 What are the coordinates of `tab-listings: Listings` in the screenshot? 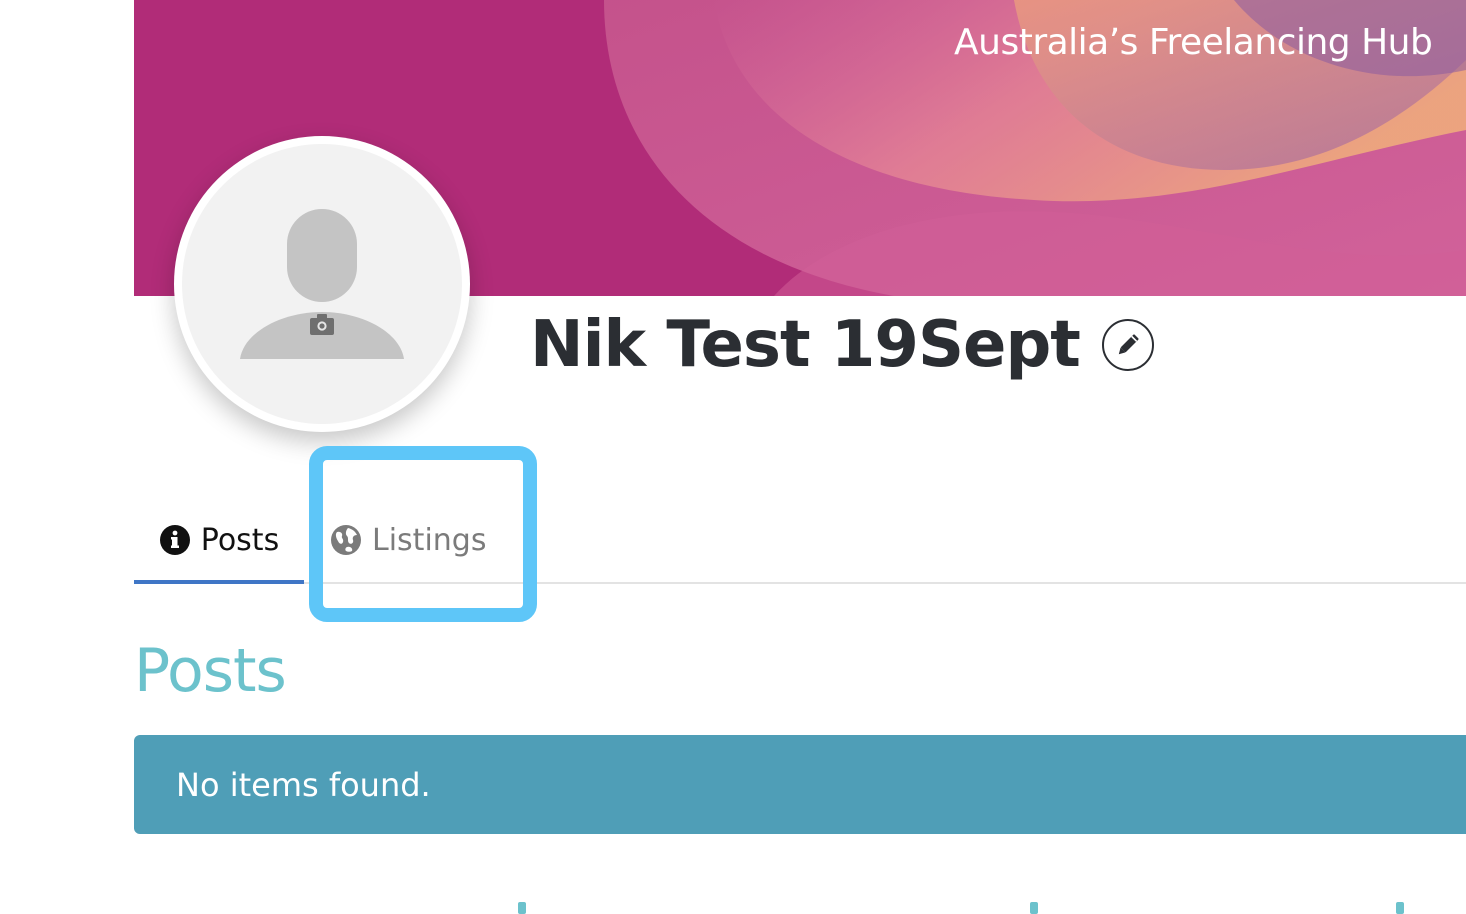 It's located at (408, 540).